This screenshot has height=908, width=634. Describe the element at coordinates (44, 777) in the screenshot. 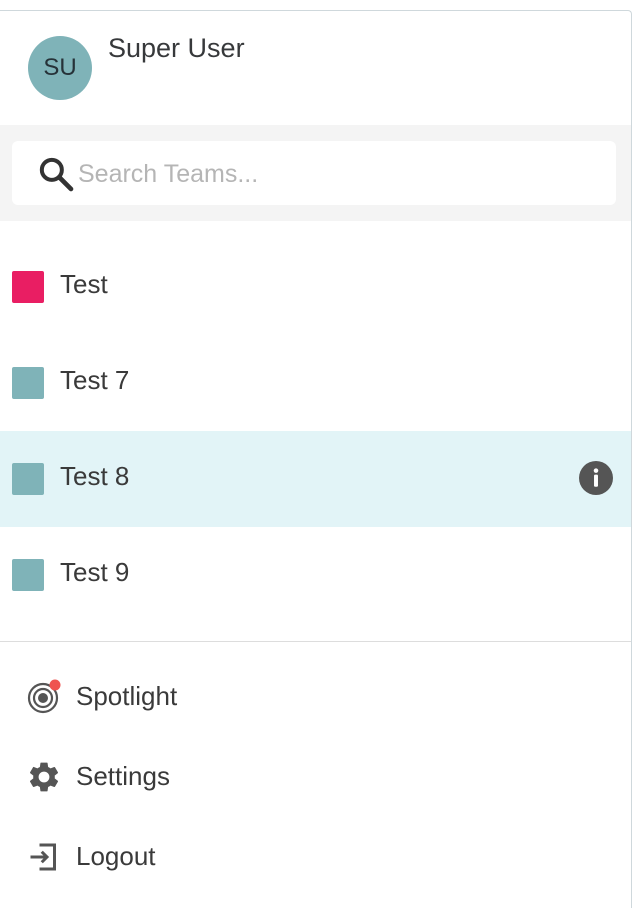

I see `gear-icon` at that location.